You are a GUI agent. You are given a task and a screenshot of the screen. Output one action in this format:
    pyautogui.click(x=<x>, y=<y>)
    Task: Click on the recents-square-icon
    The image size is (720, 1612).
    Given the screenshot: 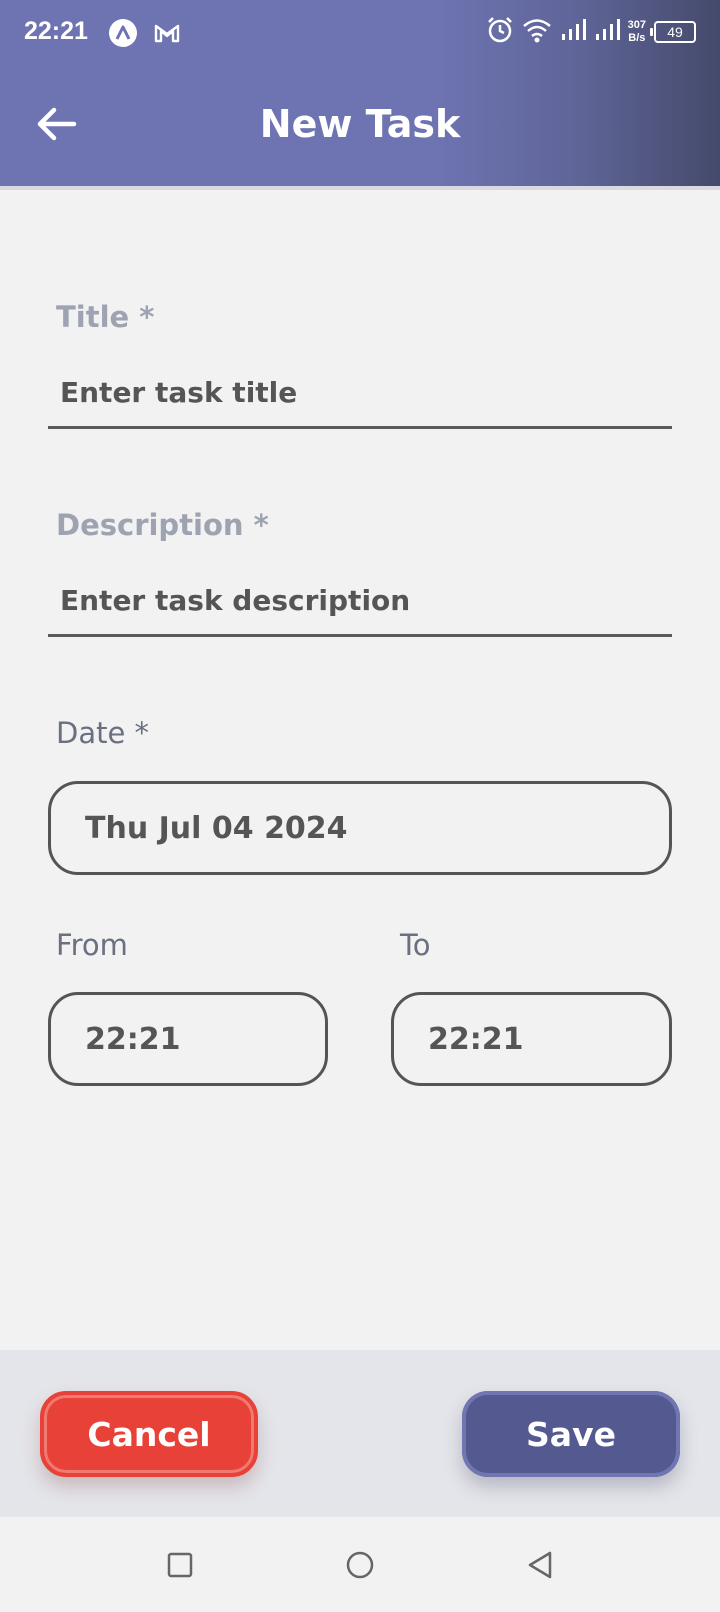 What is the action you would take?
    pyautogui.click(x=180, y=1569)
    